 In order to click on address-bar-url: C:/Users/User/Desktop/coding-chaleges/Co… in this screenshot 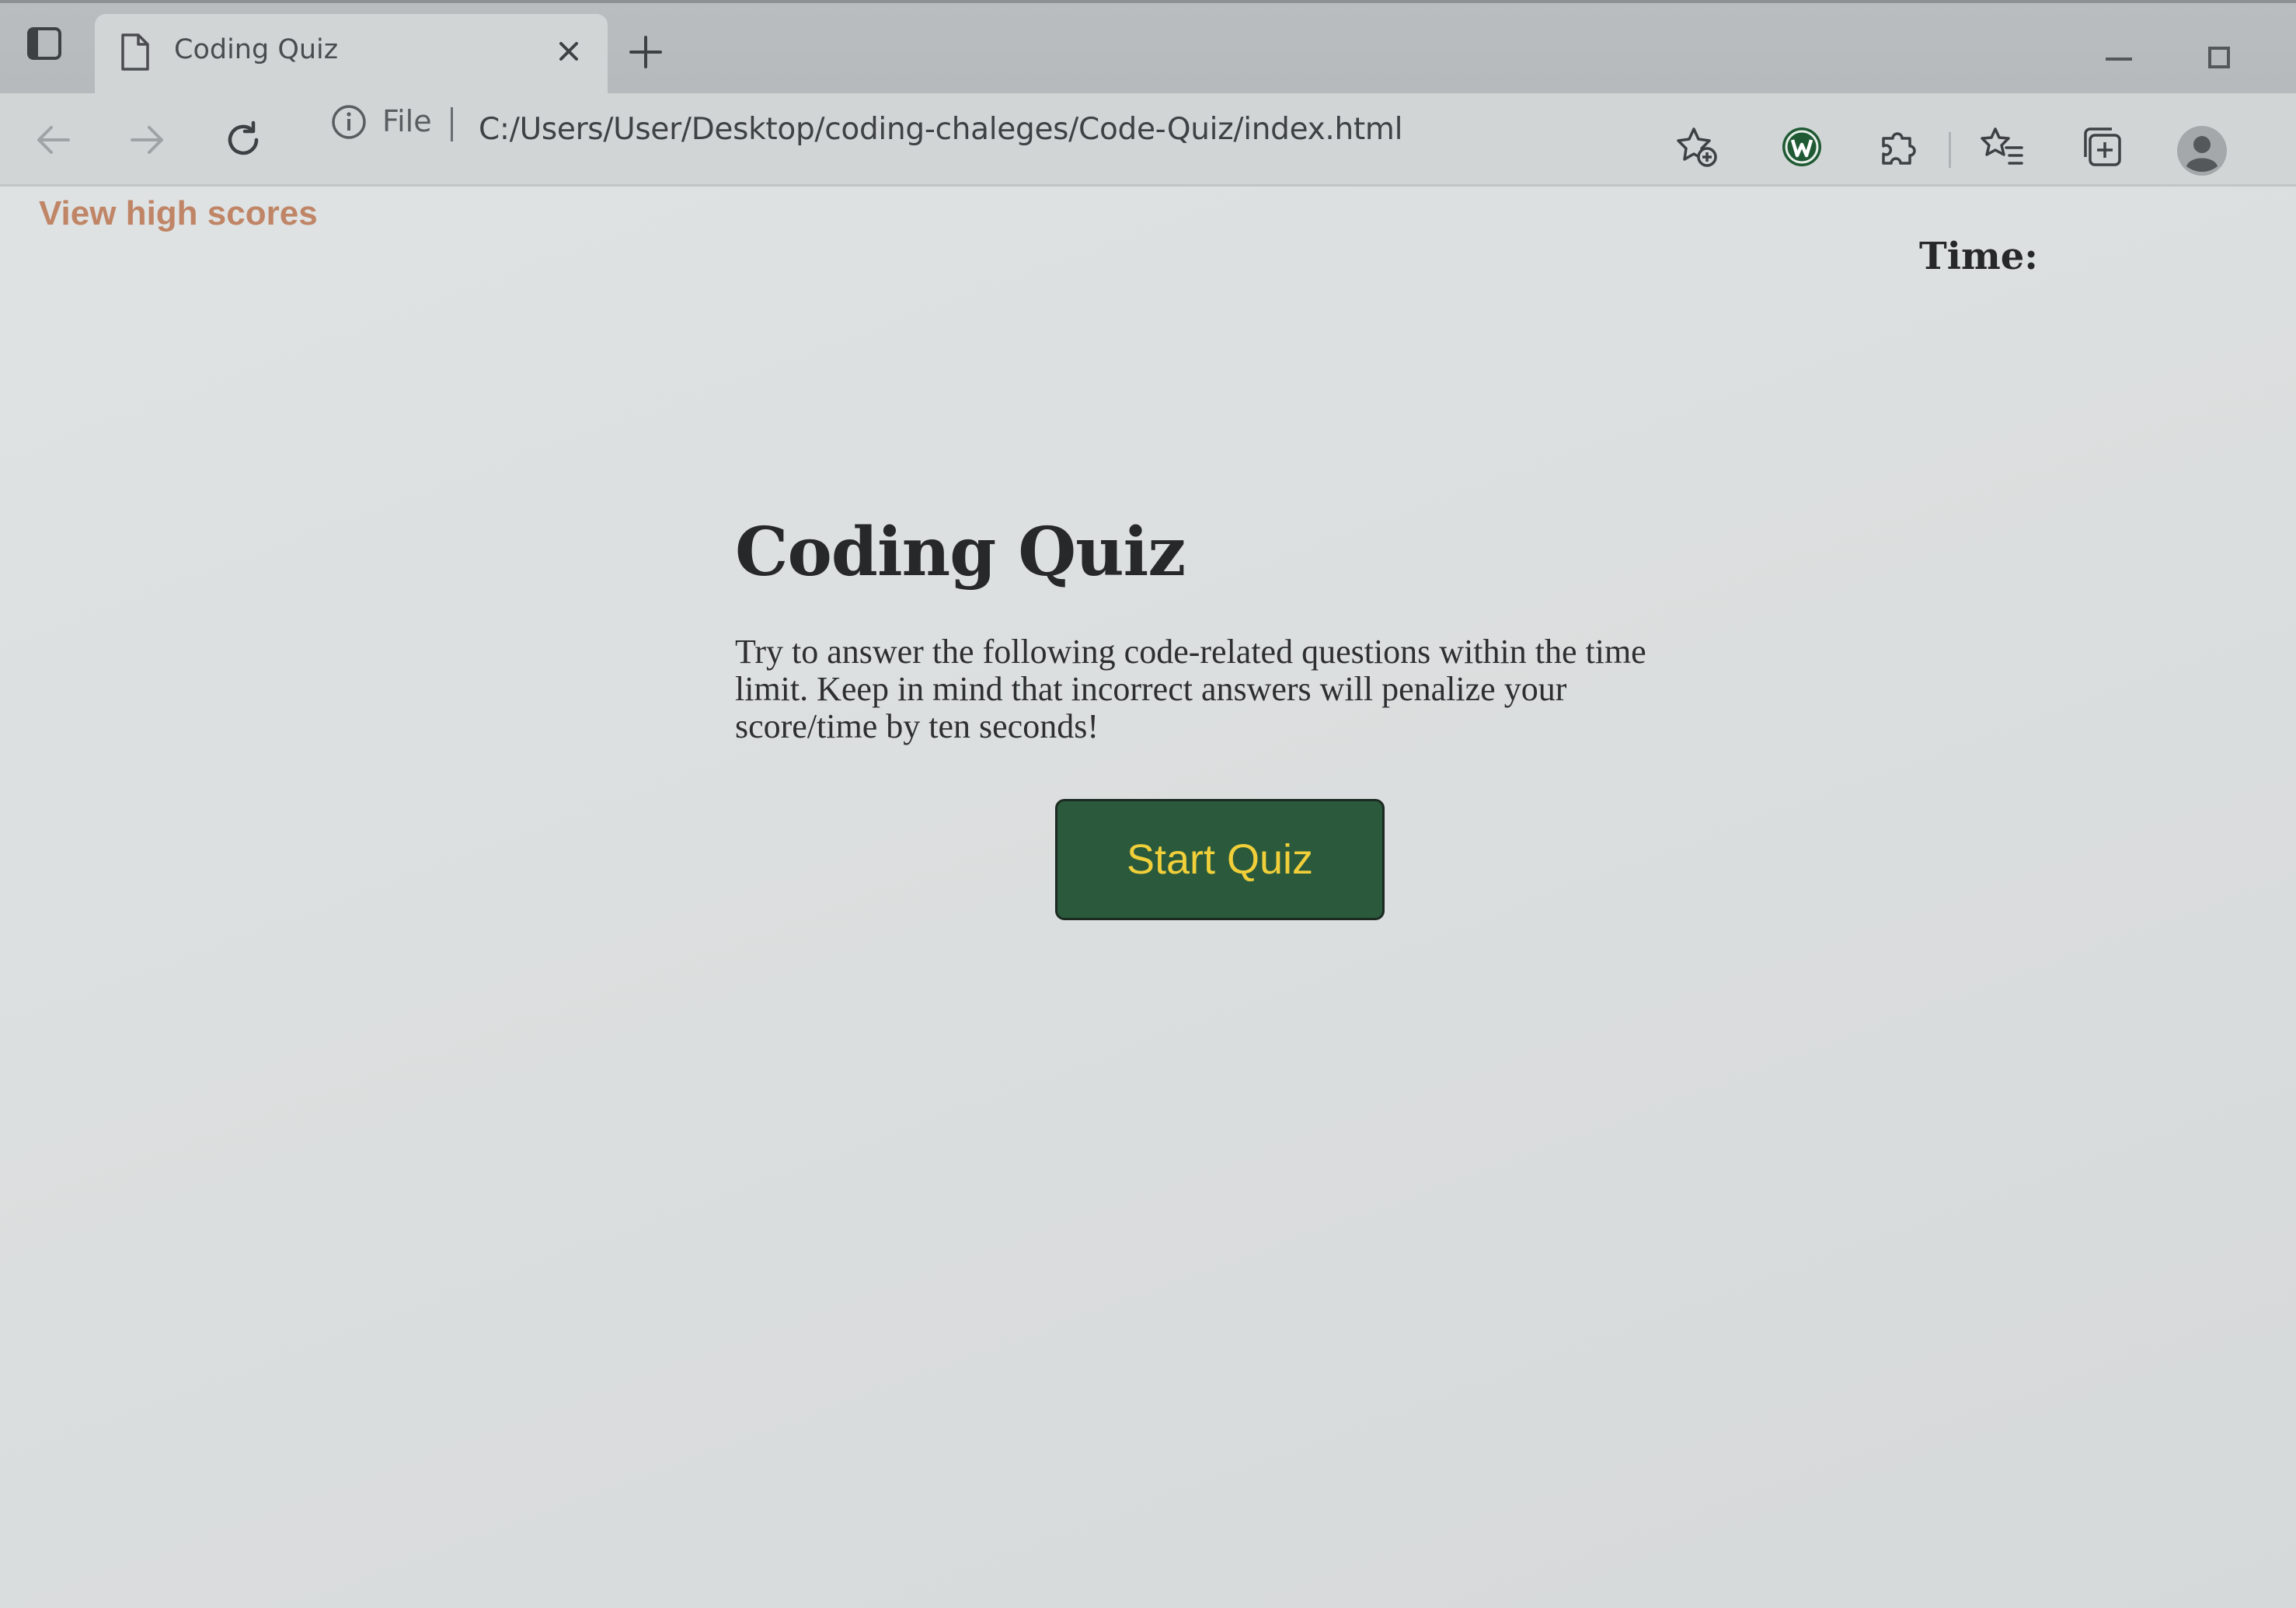, I will do `click(940, 129)`.